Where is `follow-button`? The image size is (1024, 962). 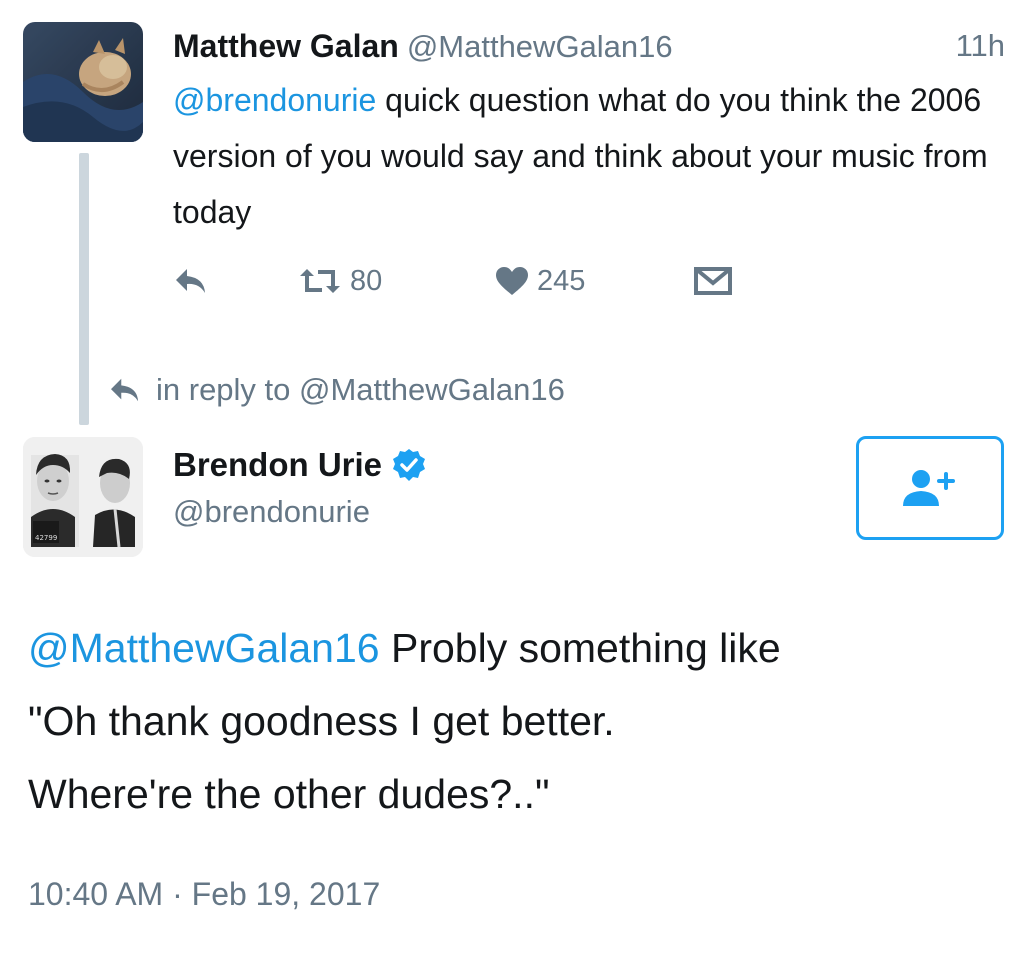
follow-button is located at coordinates (930, 488).